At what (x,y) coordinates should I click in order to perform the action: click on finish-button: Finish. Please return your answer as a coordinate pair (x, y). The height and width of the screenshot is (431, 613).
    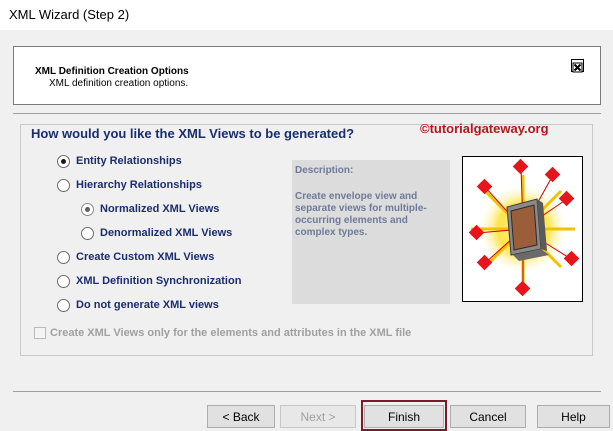
    Looking at the image, I should click on (404, 416).